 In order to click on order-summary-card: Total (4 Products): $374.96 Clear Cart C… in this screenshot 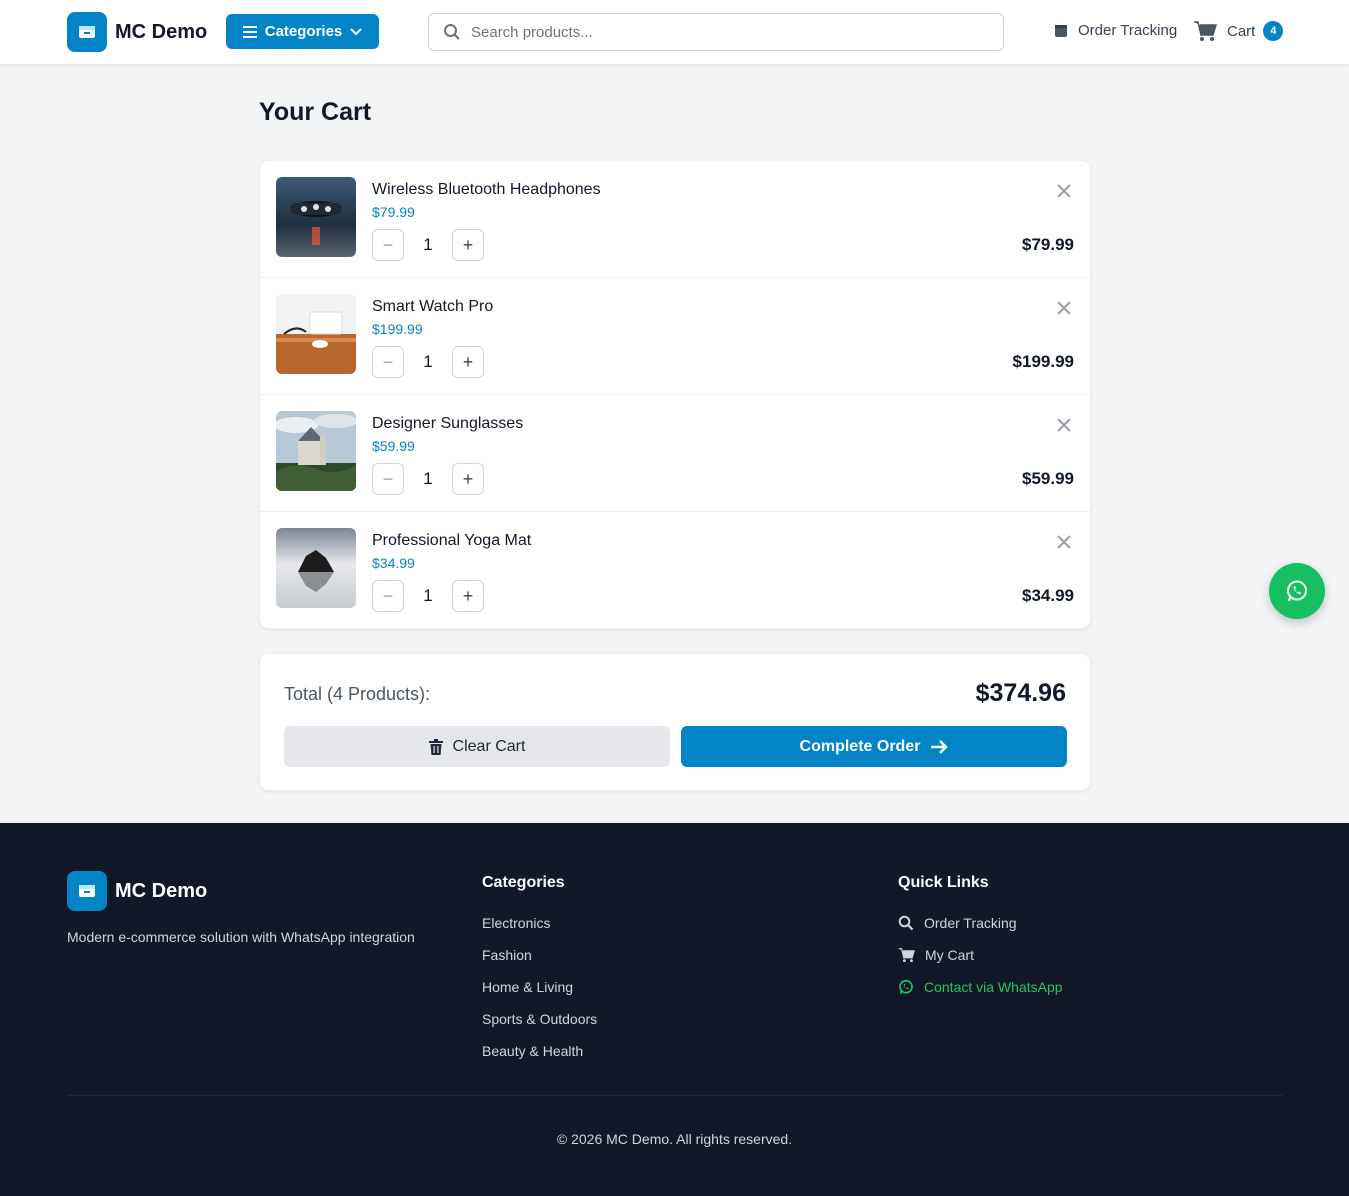, I will do `click(675, 722)`.